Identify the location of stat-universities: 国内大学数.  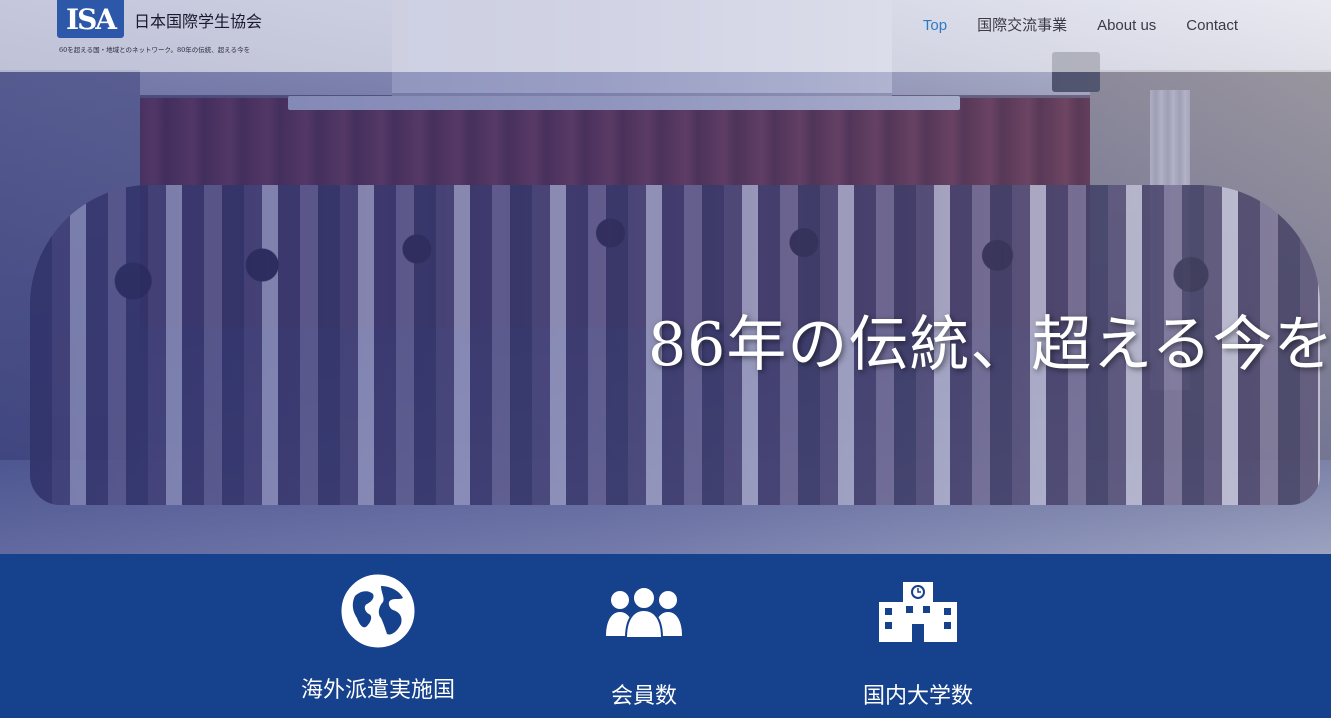
(918, 631).